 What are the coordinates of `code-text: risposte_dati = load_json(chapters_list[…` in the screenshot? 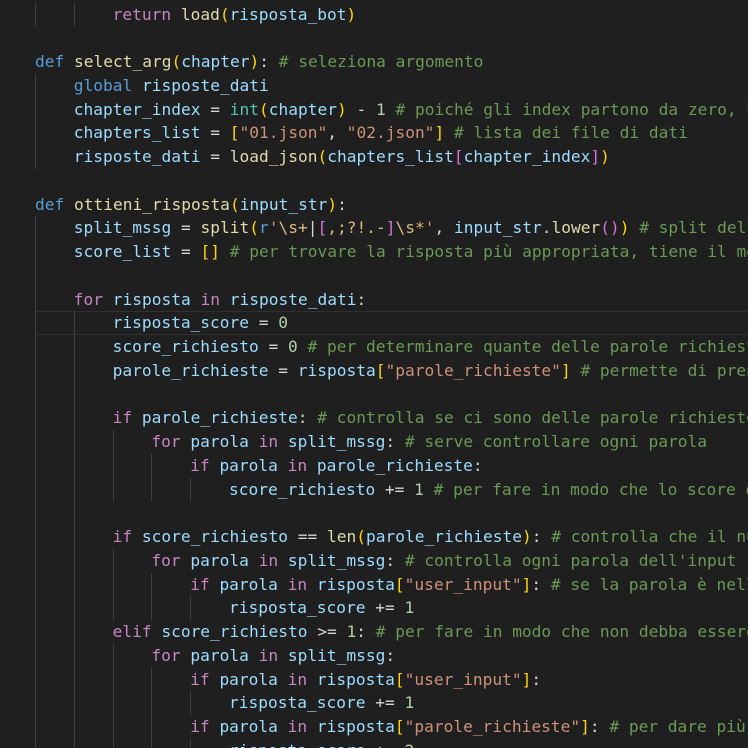 It's located at (342, 157).